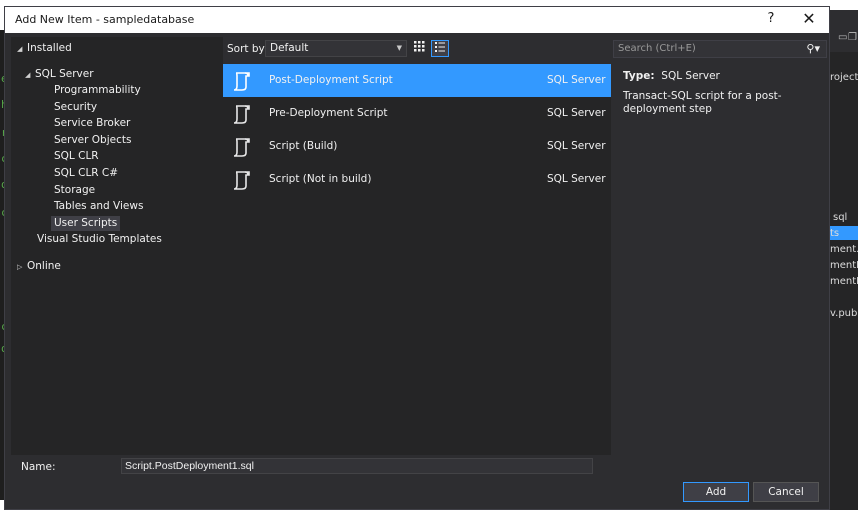 This screenshot has width=858, height=515. Describe the element at coordinates (844, 281) in the screenshot. I see `solution-explorer-item: mentE` at that location.